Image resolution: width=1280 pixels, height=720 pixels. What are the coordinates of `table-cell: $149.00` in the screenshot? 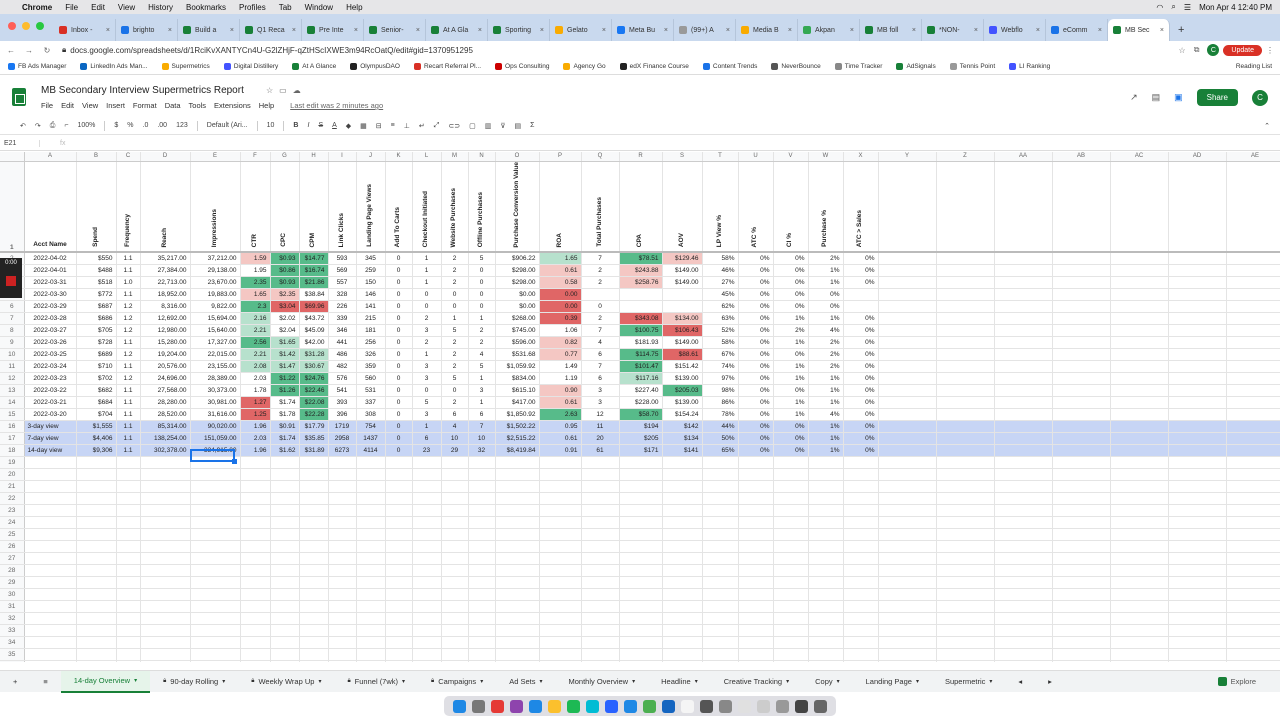 It's located at (682, 342).